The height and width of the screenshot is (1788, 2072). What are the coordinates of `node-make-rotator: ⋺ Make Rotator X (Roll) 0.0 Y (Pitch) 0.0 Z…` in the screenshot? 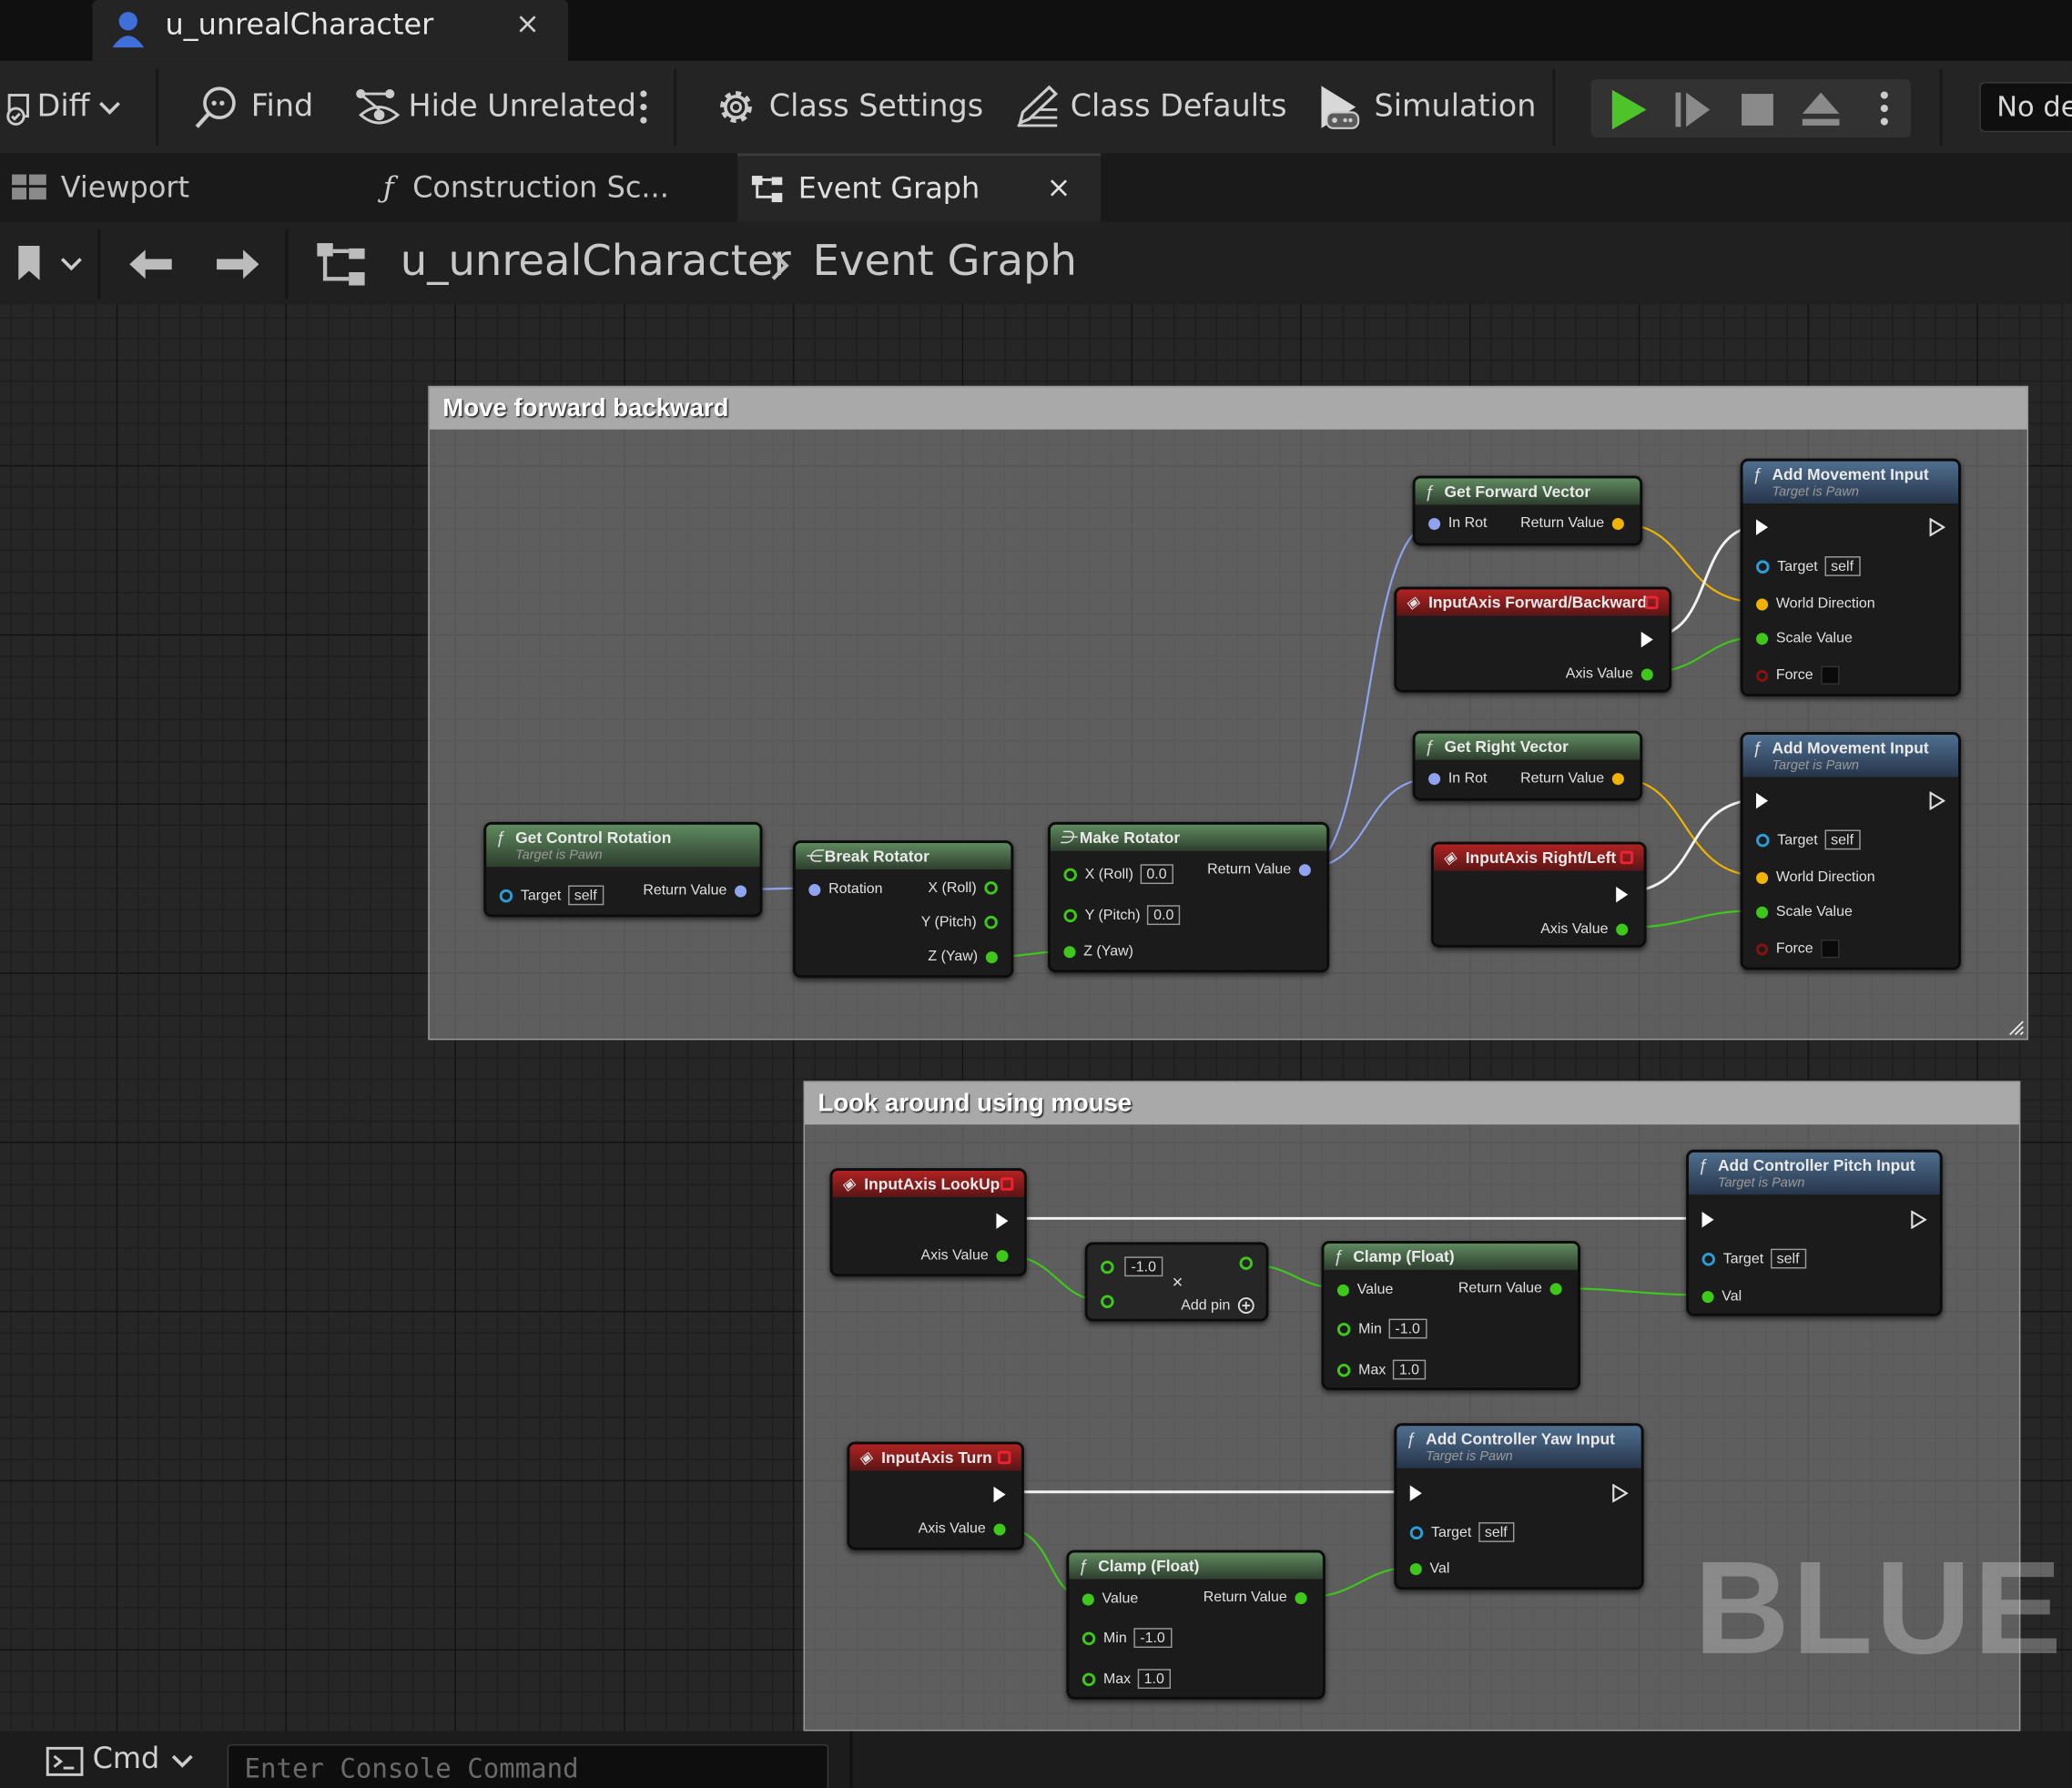 It's located at (1189, 897).